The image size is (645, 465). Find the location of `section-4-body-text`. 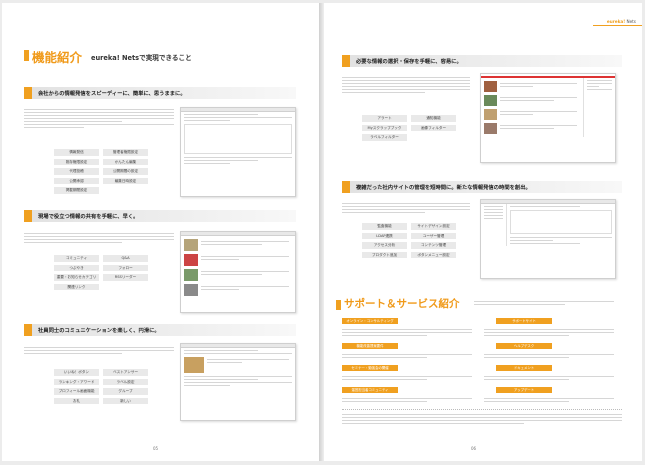

section-4-body-text is located at coordinates (406, 85).